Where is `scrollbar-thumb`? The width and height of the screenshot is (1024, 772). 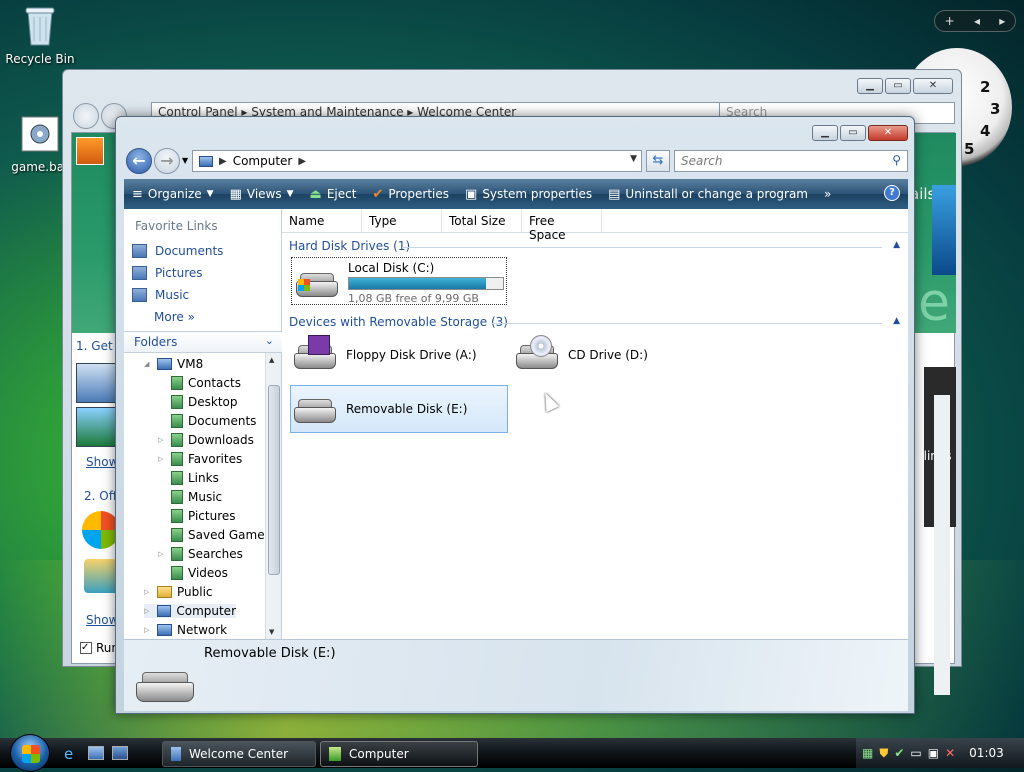
scrollbar-thumb is located at coordinates (274, 480).